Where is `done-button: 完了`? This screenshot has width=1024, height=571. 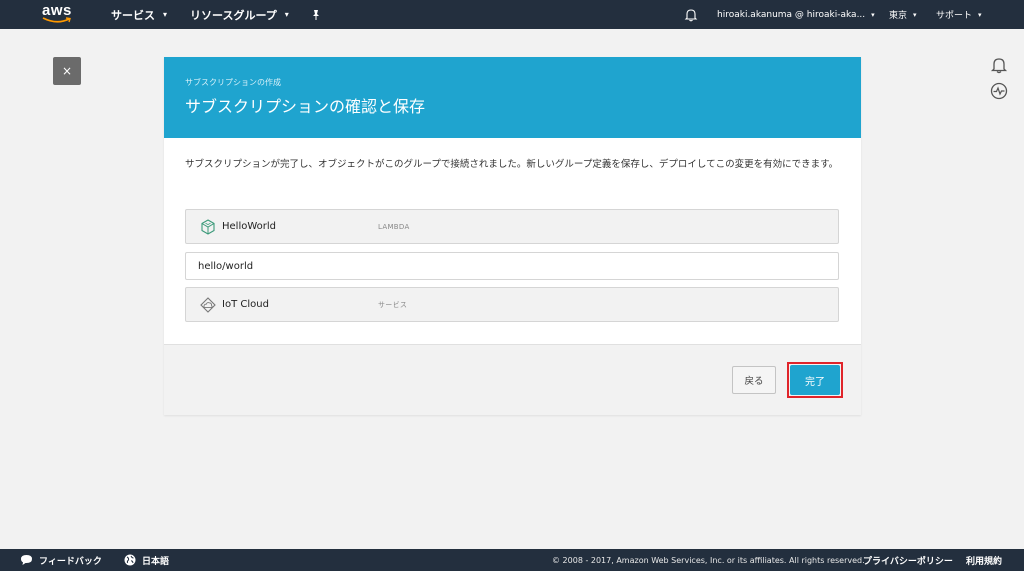
done-button: 完了 is located at coordinates (815, 380).